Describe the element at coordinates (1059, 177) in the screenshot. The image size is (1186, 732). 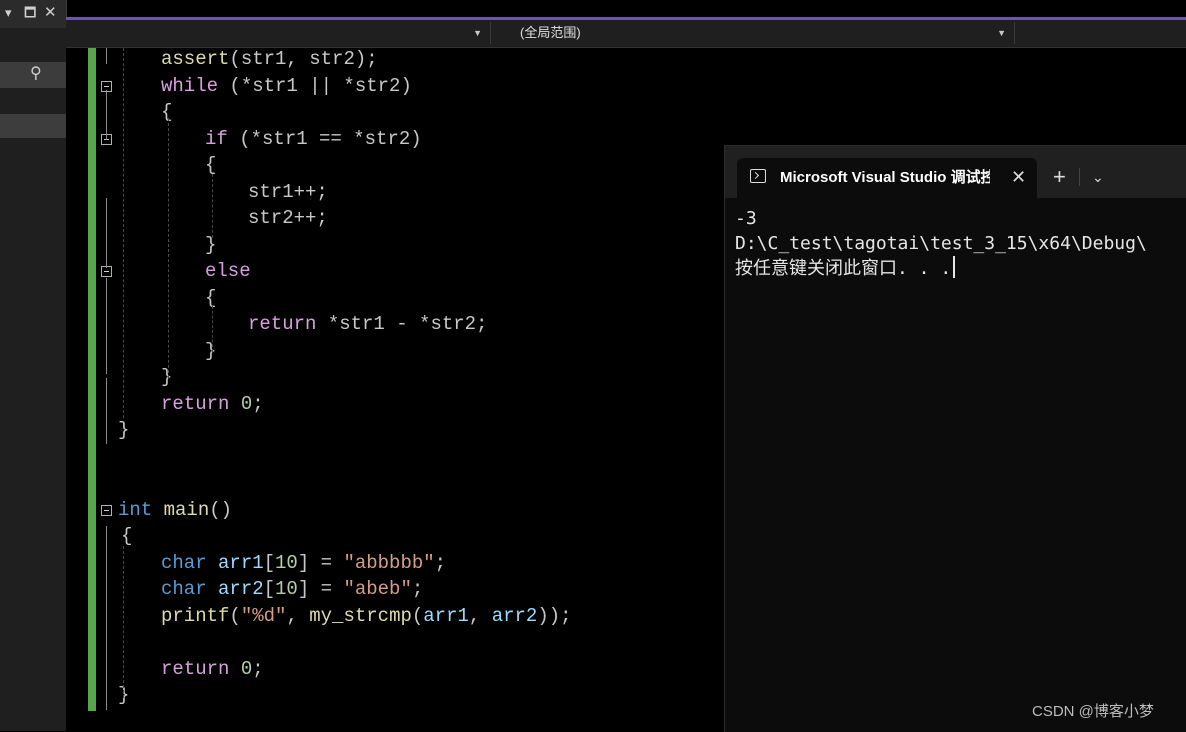
I see `new-tab-button: +` at that location.